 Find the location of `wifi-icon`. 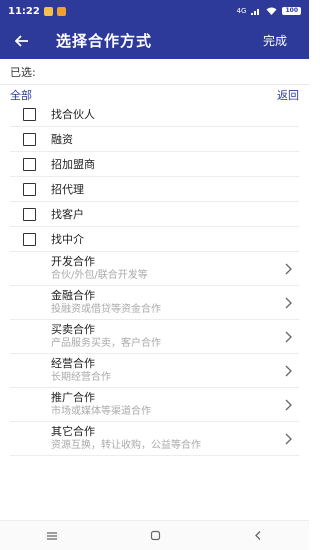

wifi-icon is located at coordinates (271, 11).